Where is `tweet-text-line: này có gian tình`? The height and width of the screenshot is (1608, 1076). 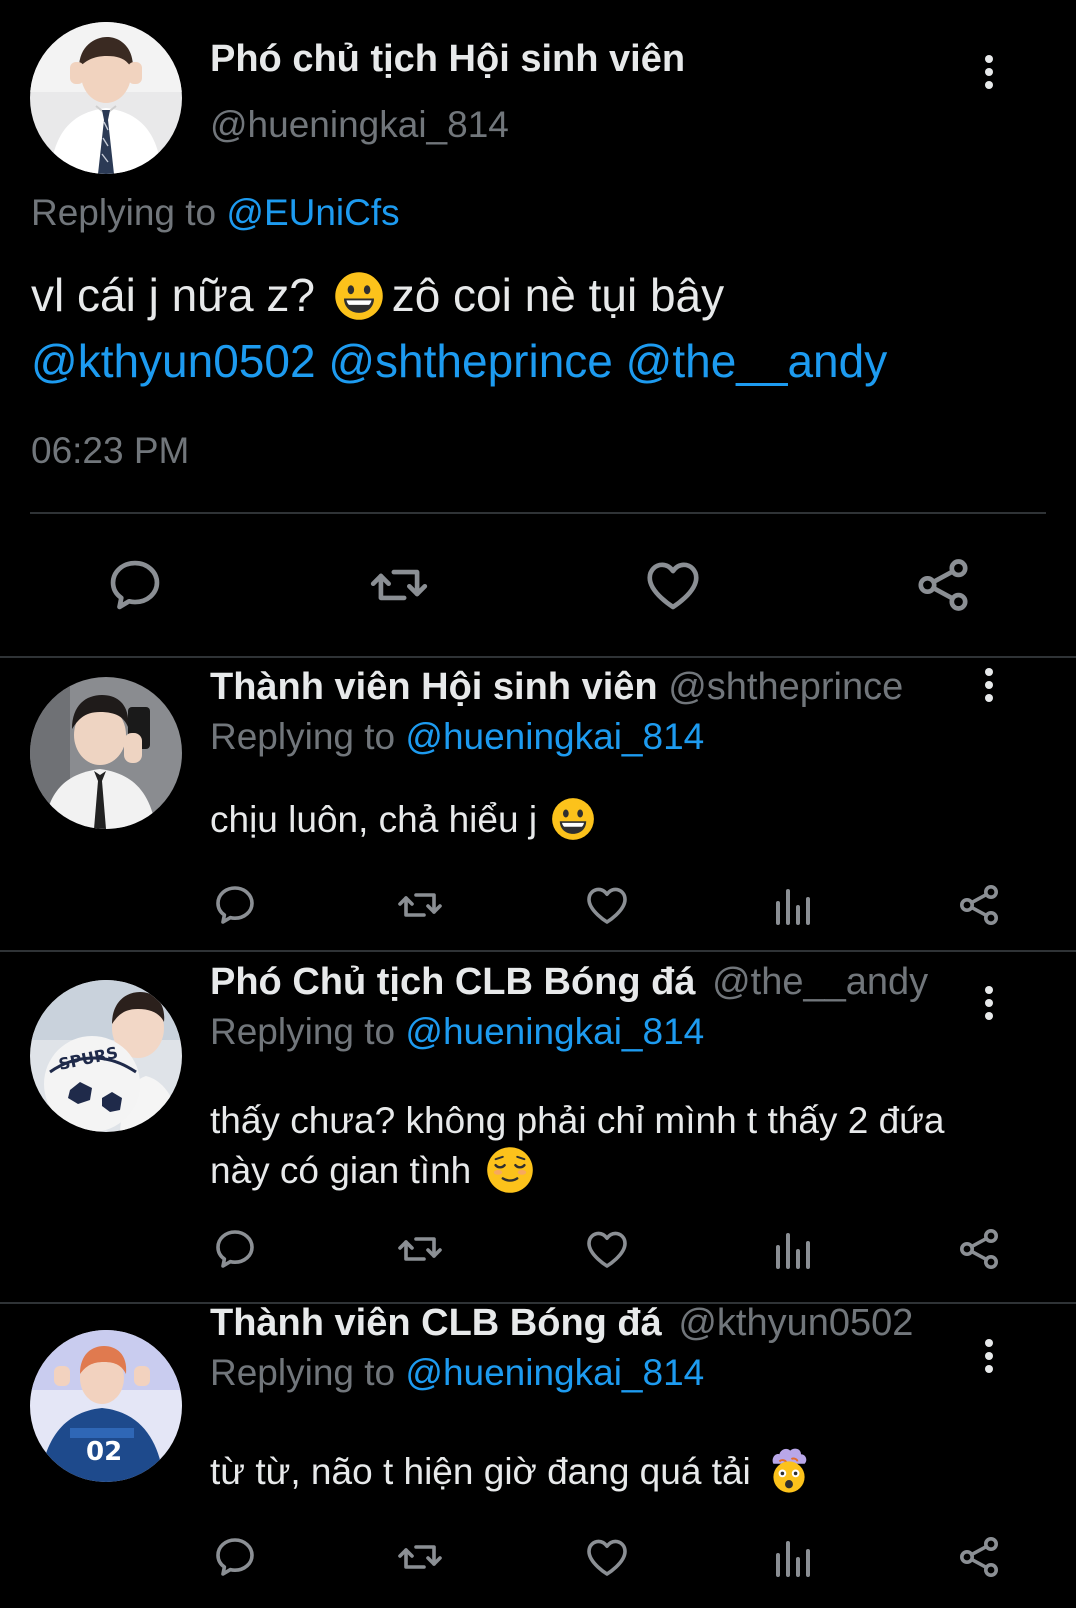
tweet-text-line: này có gian tình is located at coordinates (341, 1170).